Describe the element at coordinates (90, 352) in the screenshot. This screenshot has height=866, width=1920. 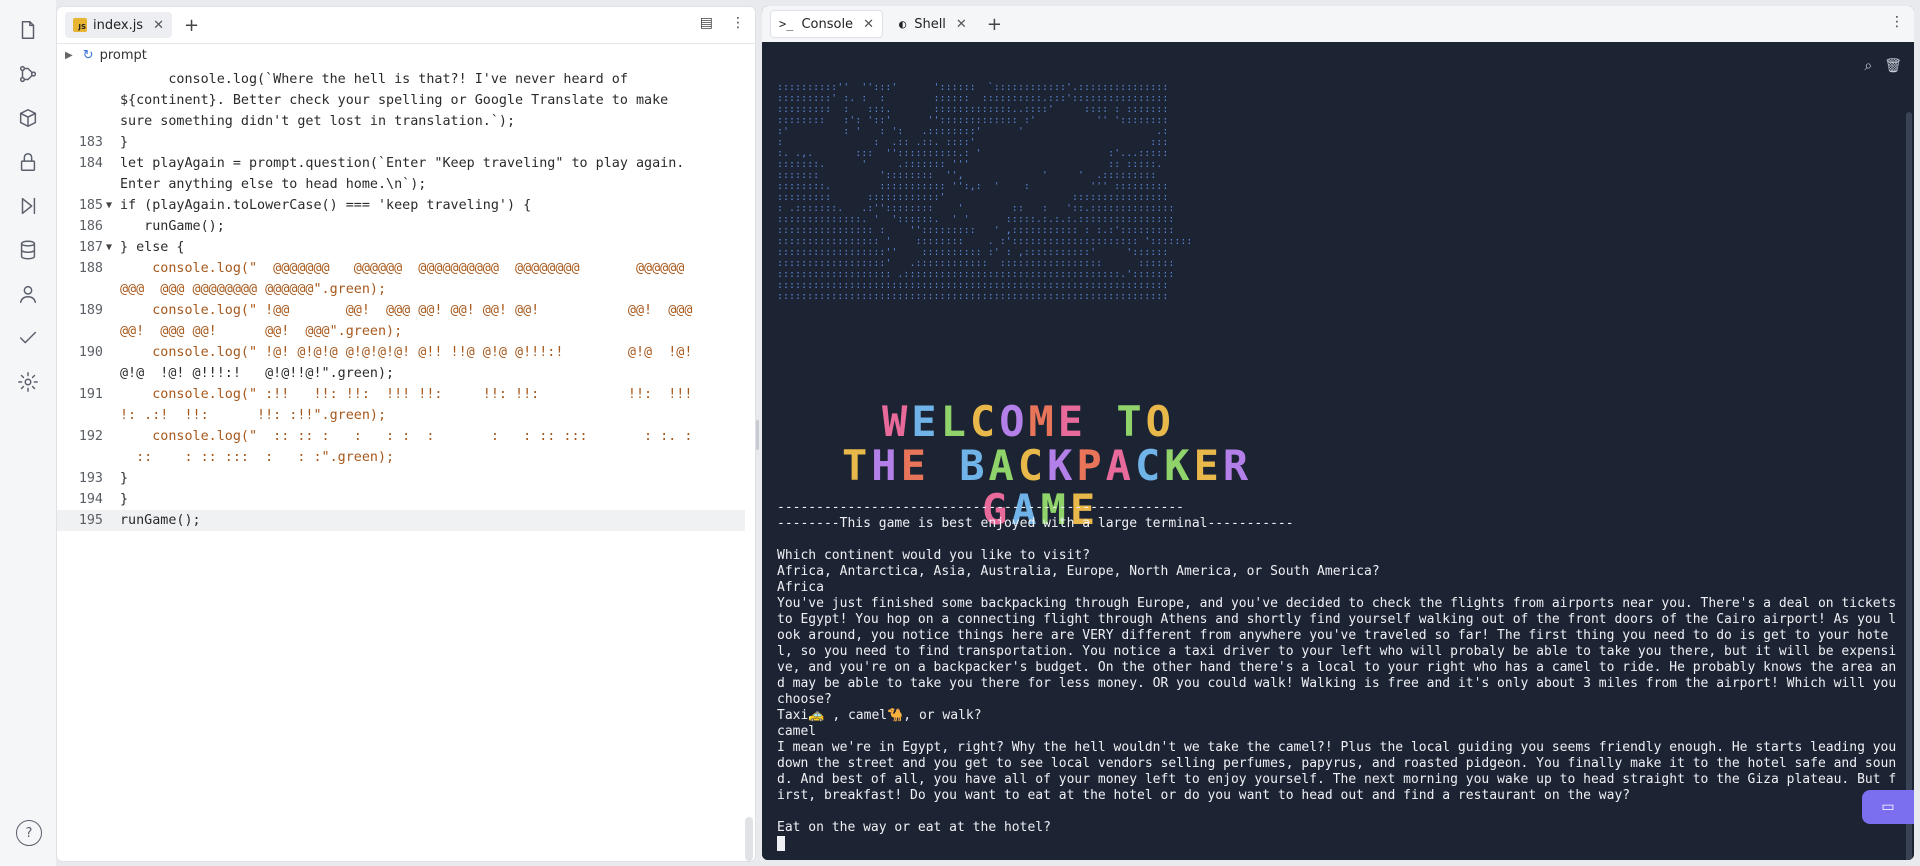
I see `line-number: 190` at that location.